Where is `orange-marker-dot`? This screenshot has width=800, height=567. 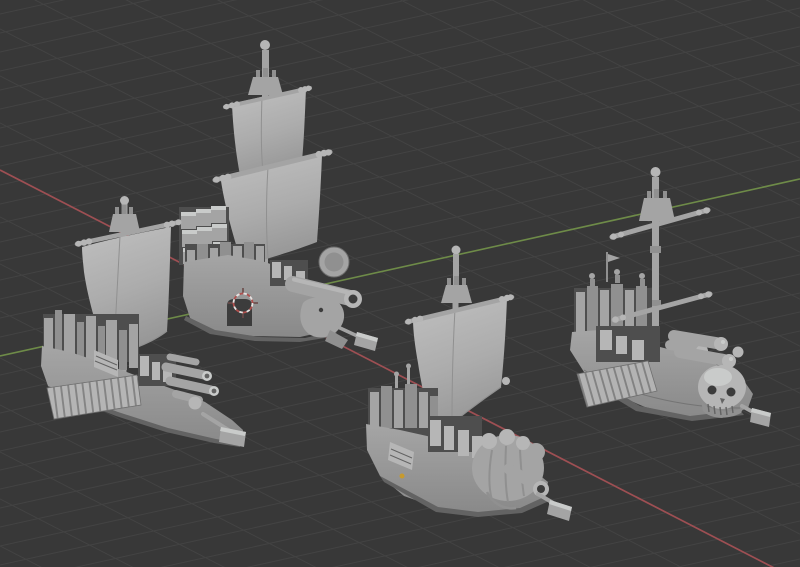
orange-marker-dot is located at coordinates (402, 476).